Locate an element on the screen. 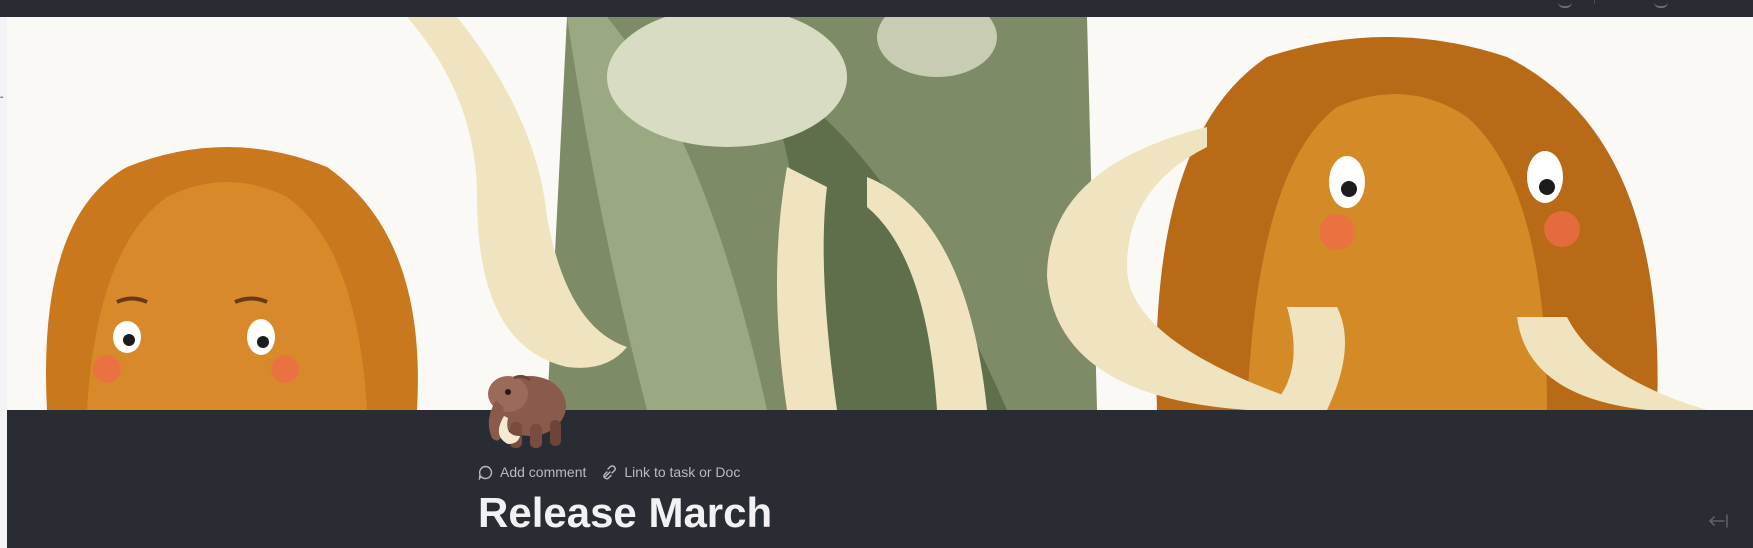 This screenshot has width=1753, height=548. top-bar is located at coordinates (876, 8).